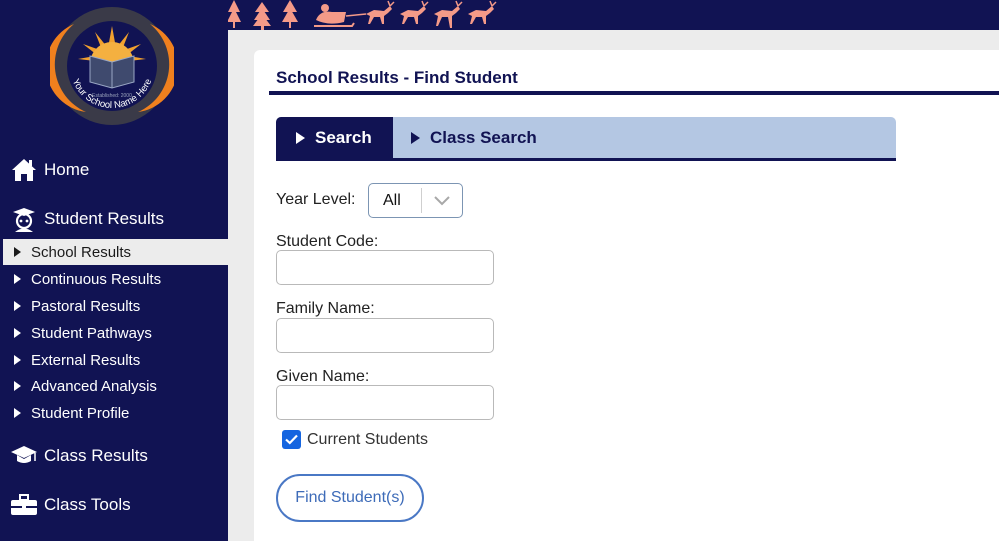 The width and height of the screenshot is (999, 541). What do you see at coordinates (112, 96) in the screenshot?
I see `logo-established-text: Established: 2000` at bounding box center [112, 96].